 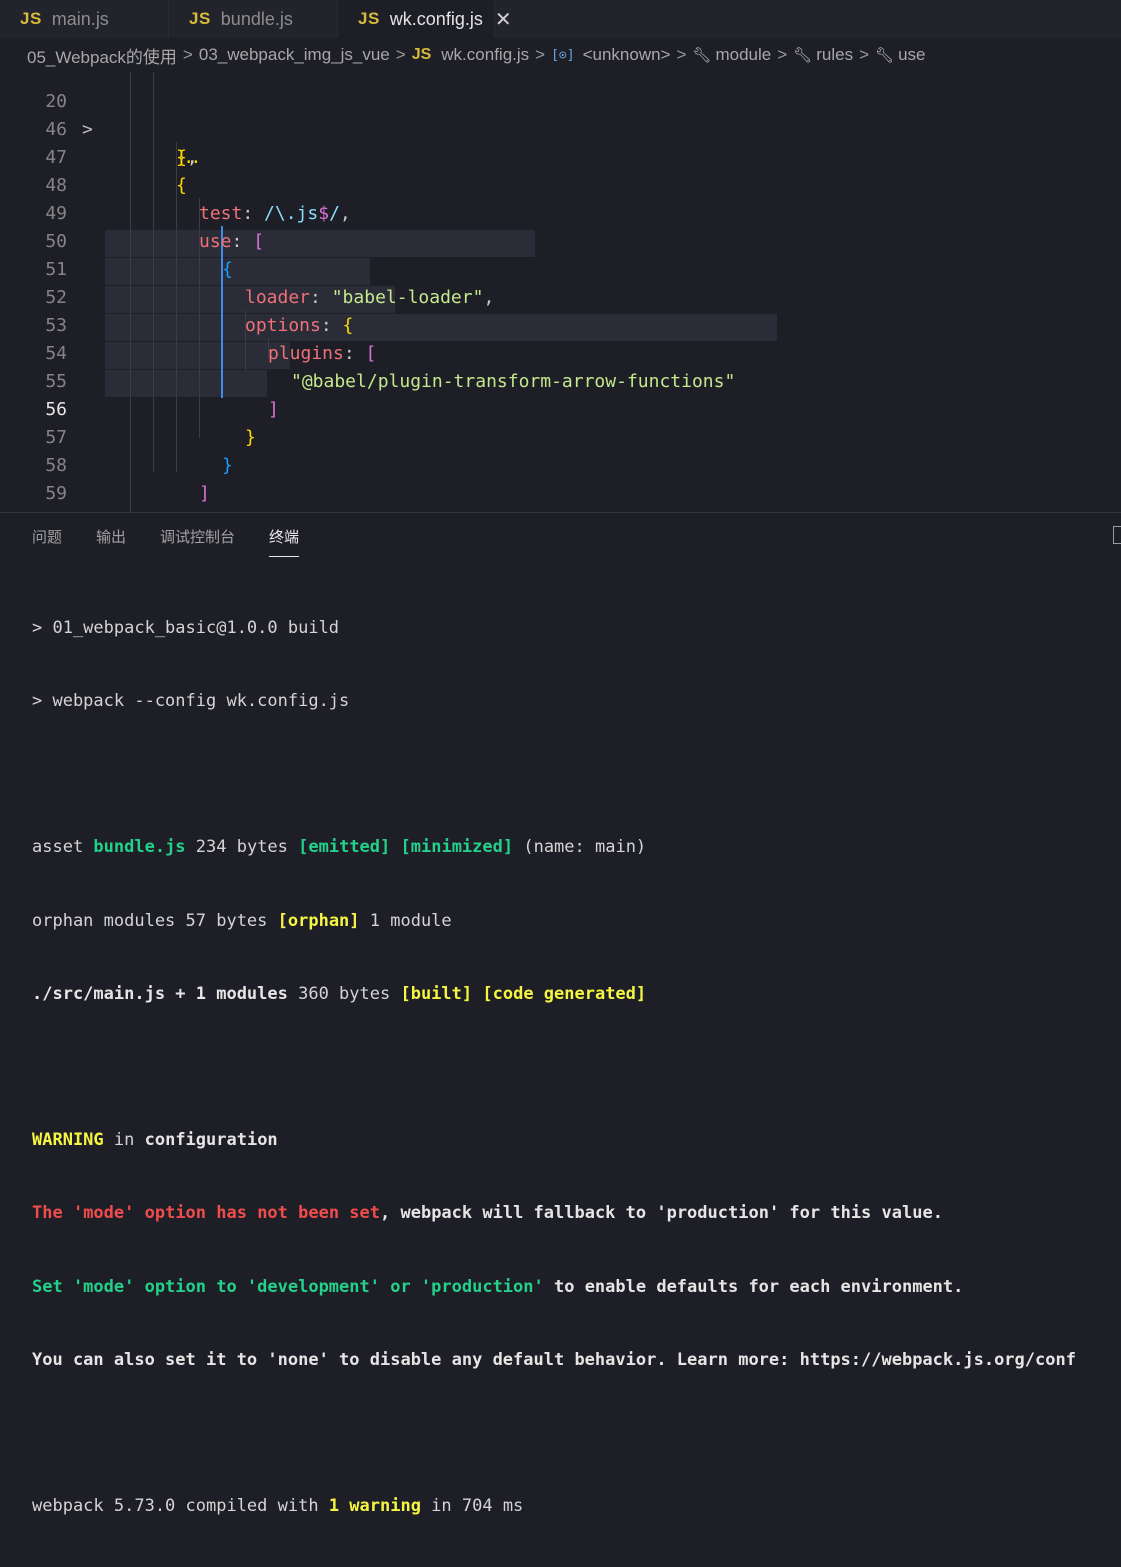 What do you see at coordinates (180, 1506) in the screenshot?
I see `term-text: webpack 5.73.0 compiled with` at bounding box center [180, 1506].